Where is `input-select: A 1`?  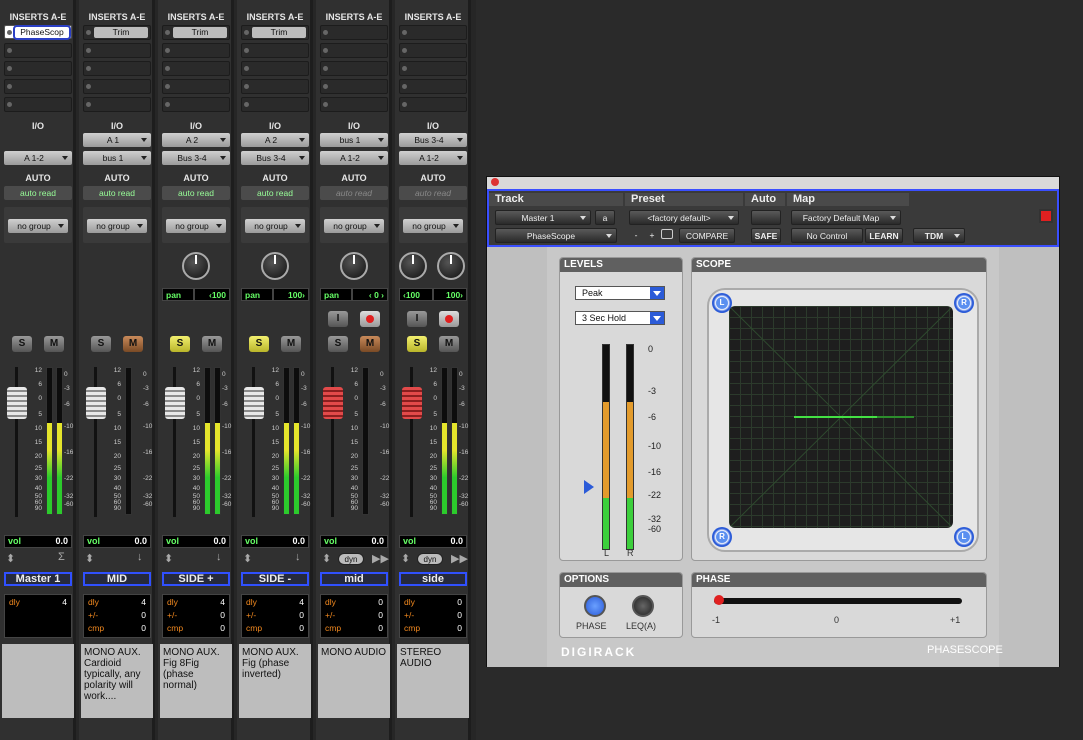 input-select: A 1 is located at coordinates (117, 140).